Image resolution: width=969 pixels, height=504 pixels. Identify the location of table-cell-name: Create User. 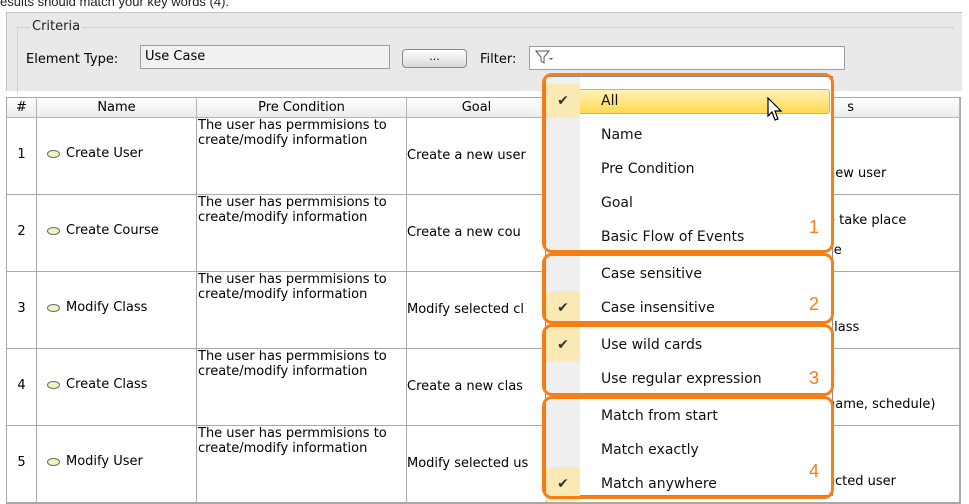
(117, 156).